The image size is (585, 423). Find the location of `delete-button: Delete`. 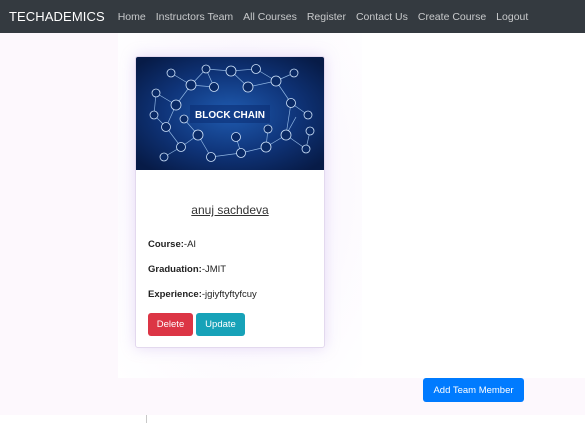

delete-button: Delete is located at coordinates (170, 324).